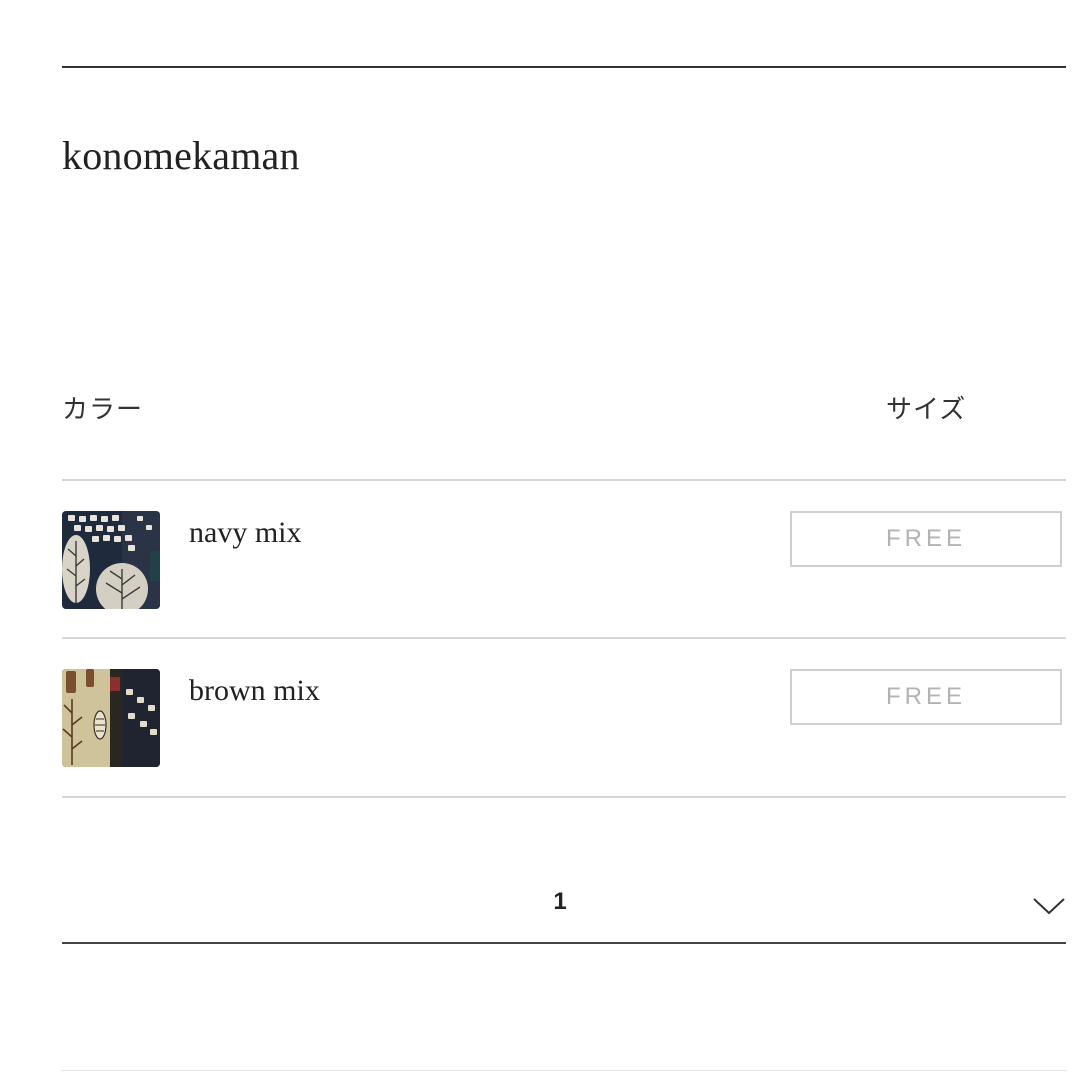 This screenshot has height=1073, width=1080. I want to click on variant-row-navy-mix: navy mix FREE, so click(564, 561).